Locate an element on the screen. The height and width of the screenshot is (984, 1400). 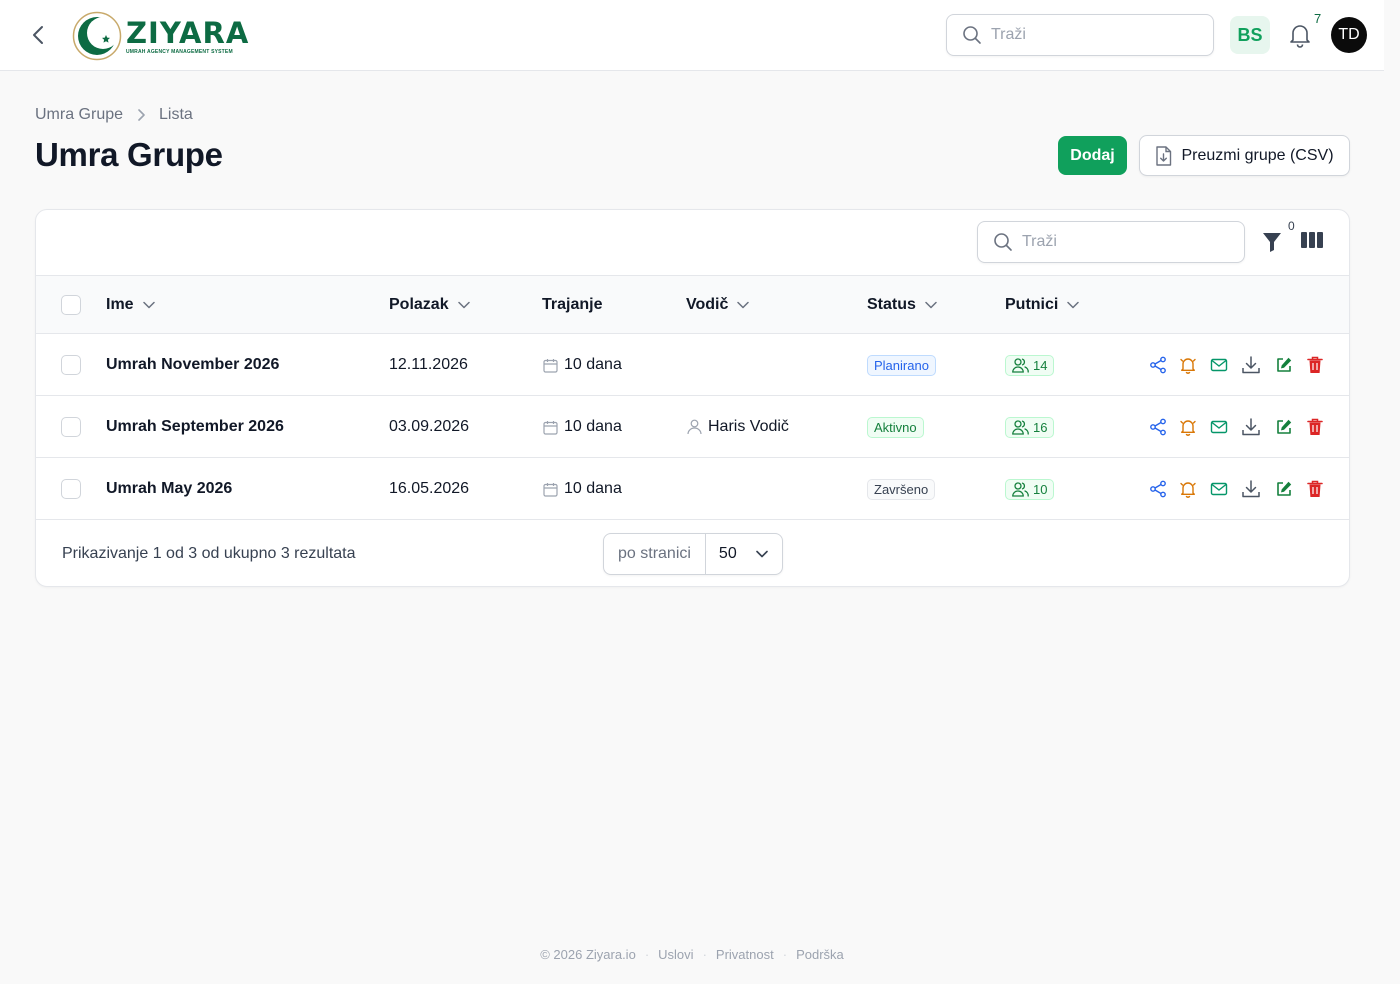
passenger-count: 14 is located at coordinates (1040, 365).